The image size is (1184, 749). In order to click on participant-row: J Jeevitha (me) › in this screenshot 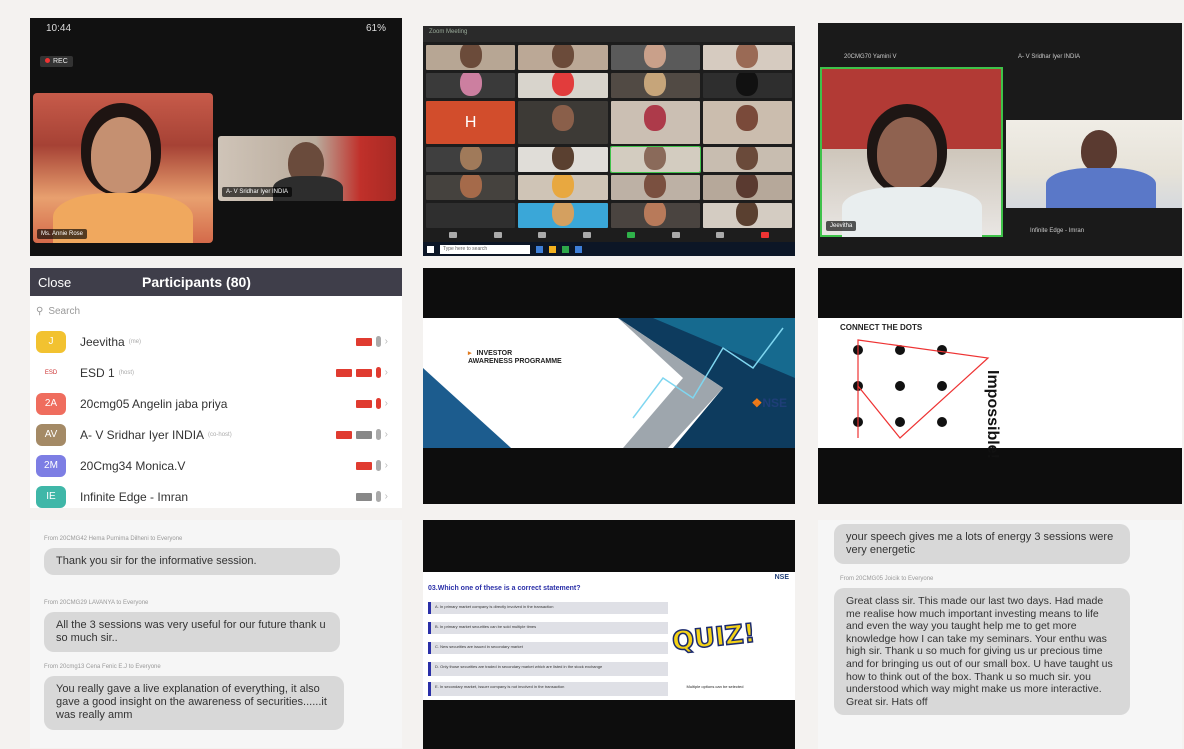, I will do `click(216, 341)`.